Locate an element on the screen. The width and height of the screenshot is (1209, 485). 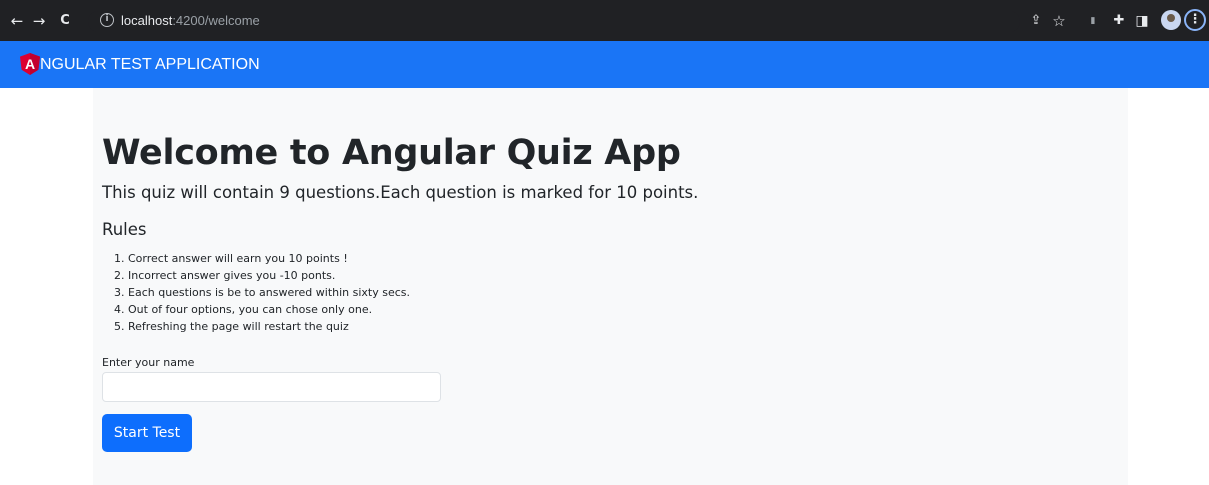
name-input is located at coordinates (271, 387).